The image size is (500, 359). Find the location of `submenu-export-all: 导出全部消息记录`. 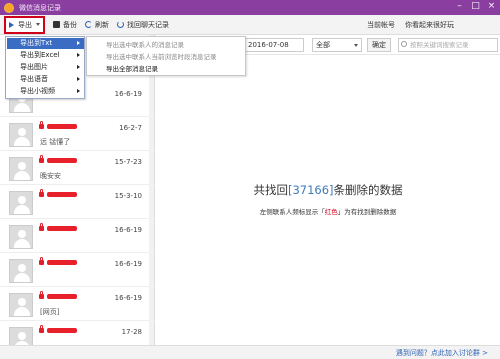

submenu-export-all: 导出全部消息记录 is located at coordinates (166, 69).